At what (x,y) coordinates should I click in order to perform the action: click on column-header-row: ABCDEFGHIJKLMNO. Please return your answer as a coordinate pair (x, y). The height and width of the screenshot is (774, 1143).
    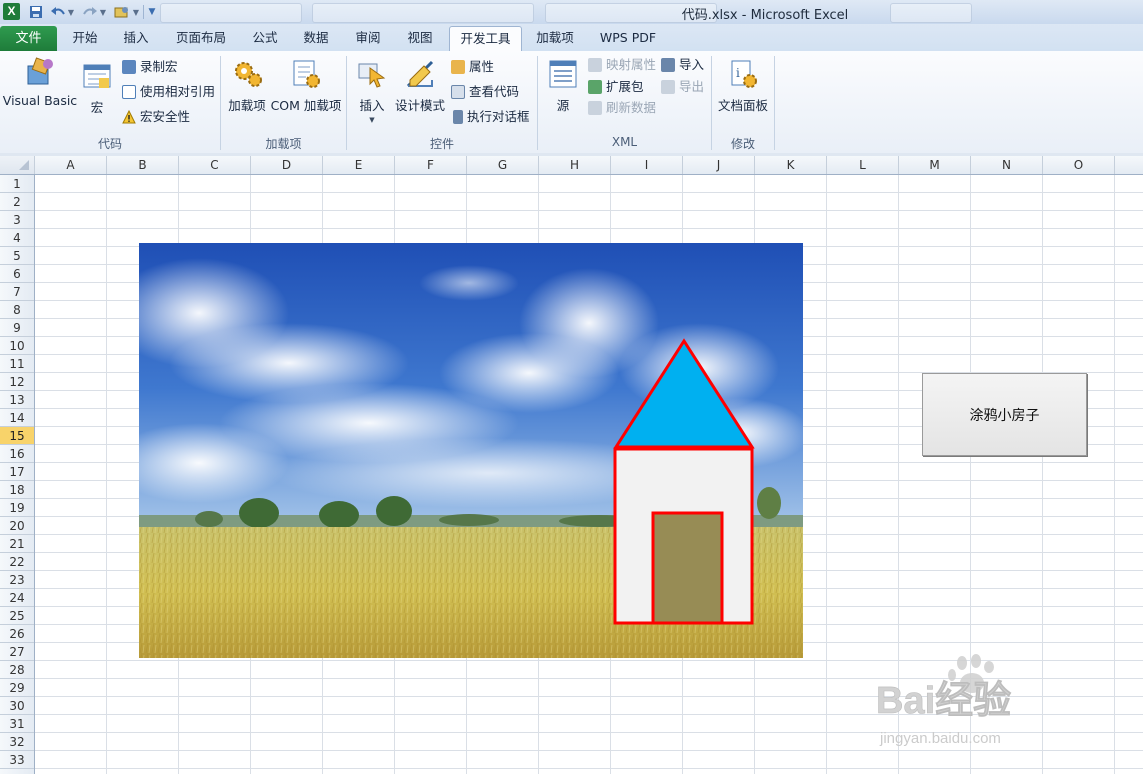
    Looking at the image, I should click on (571, 165).